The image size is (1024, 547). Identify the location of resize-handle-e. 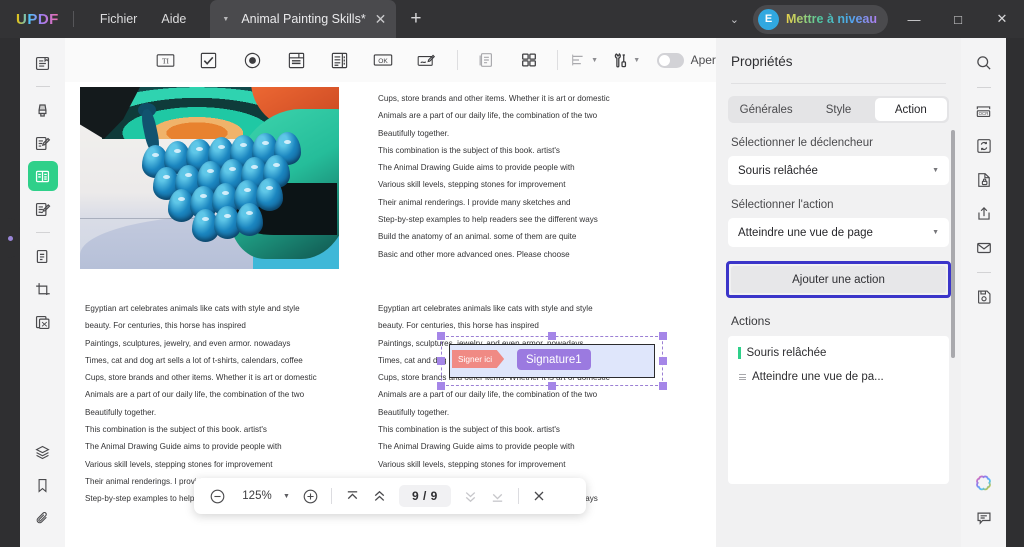
(663, 361).